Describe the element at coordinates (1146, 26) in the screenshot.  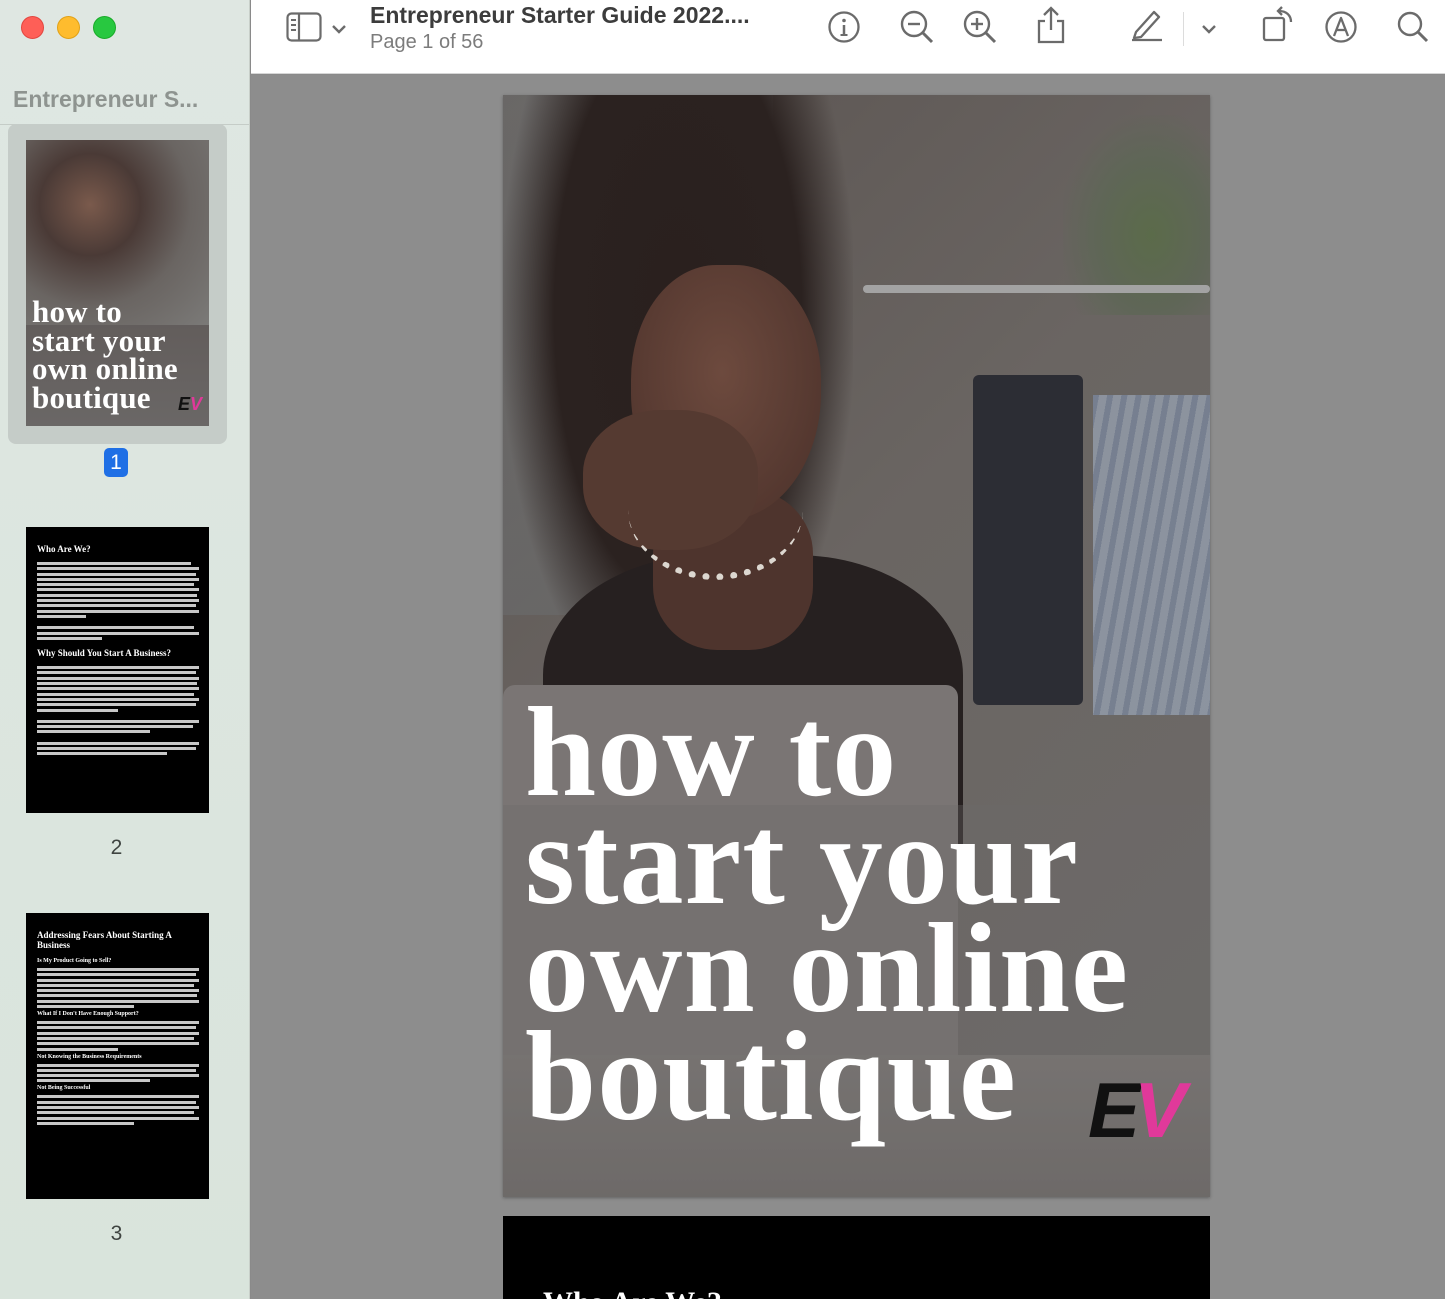
I see `markup-pen-icon` at that location.